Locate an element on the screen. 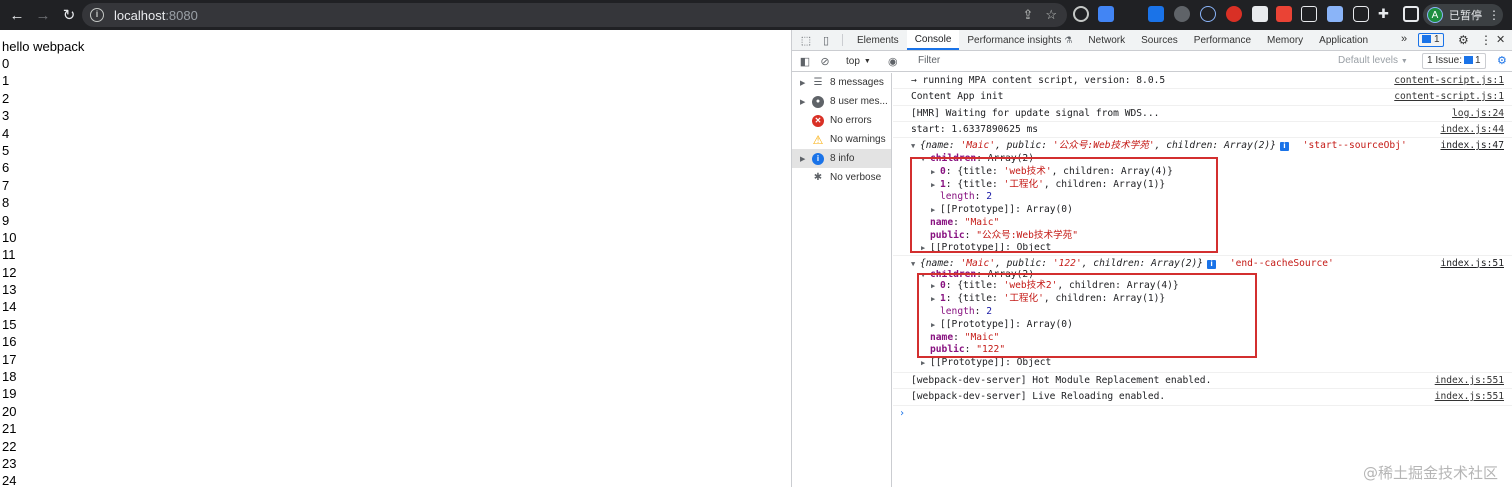 The width and height of the screenshot is (1512, 487). tab-console: Console is located at coordinates (933, 40).